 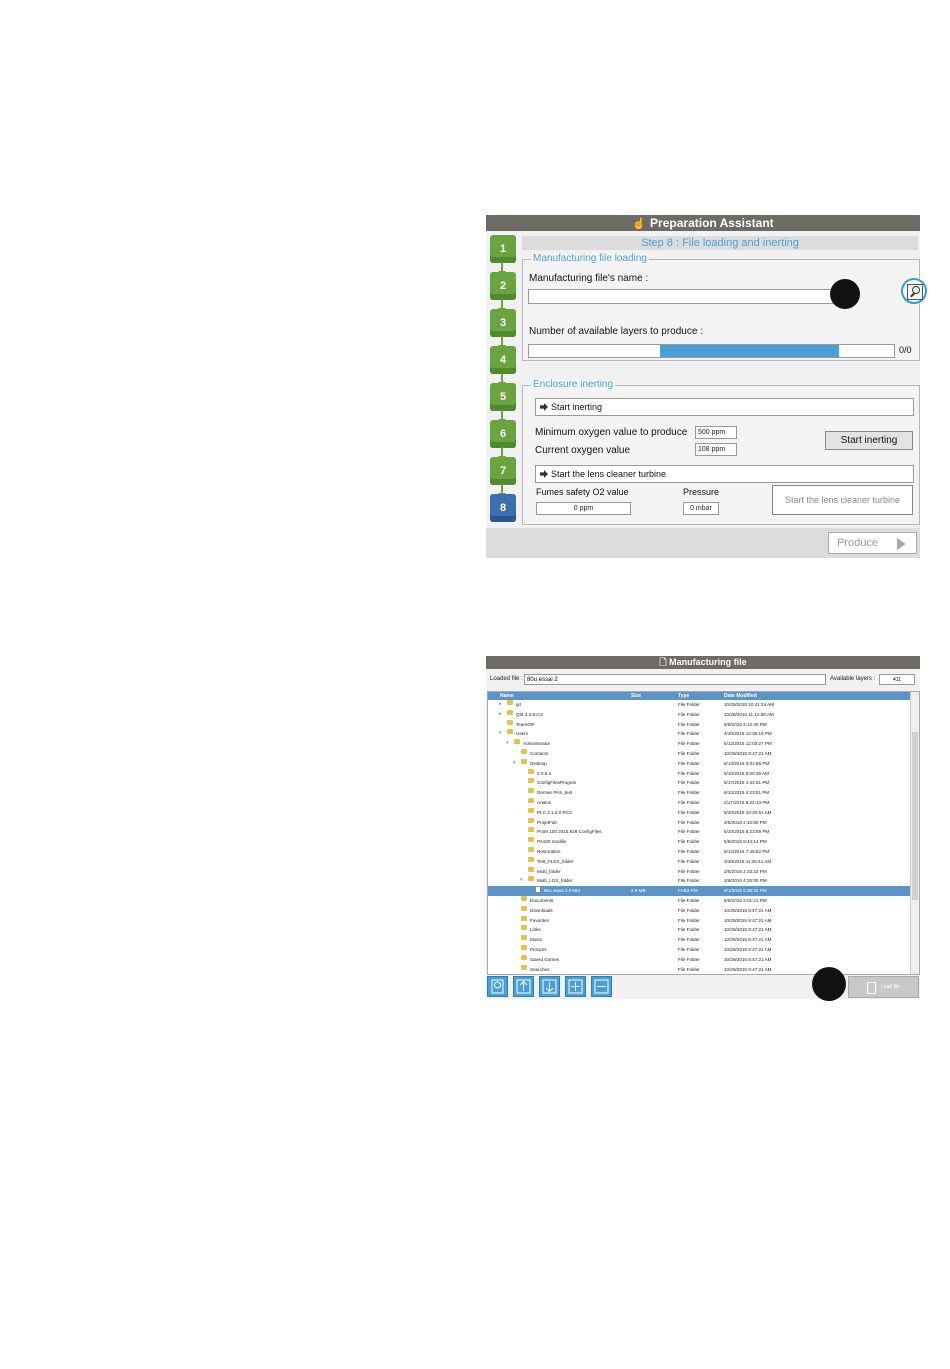 What do you see at coordinates (507, 696) in the screenshot?
I see `column-header: Name` at bounding box center [507, 696].